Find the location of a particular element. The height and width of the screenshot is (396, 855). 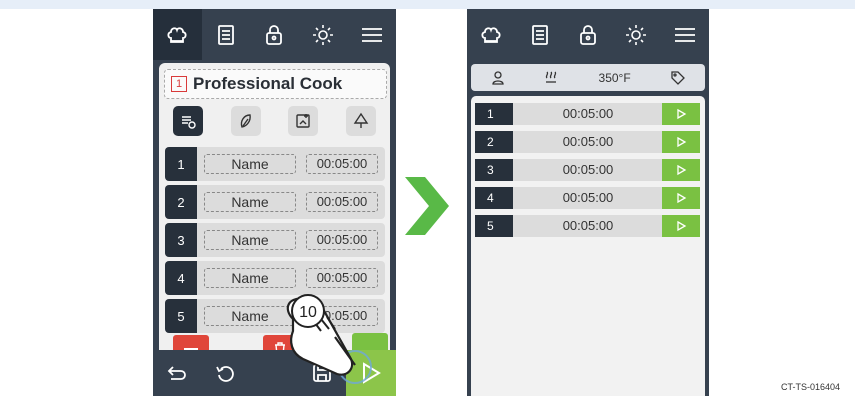

program-info-bar: 350°F is located at coordinates (588, 77).